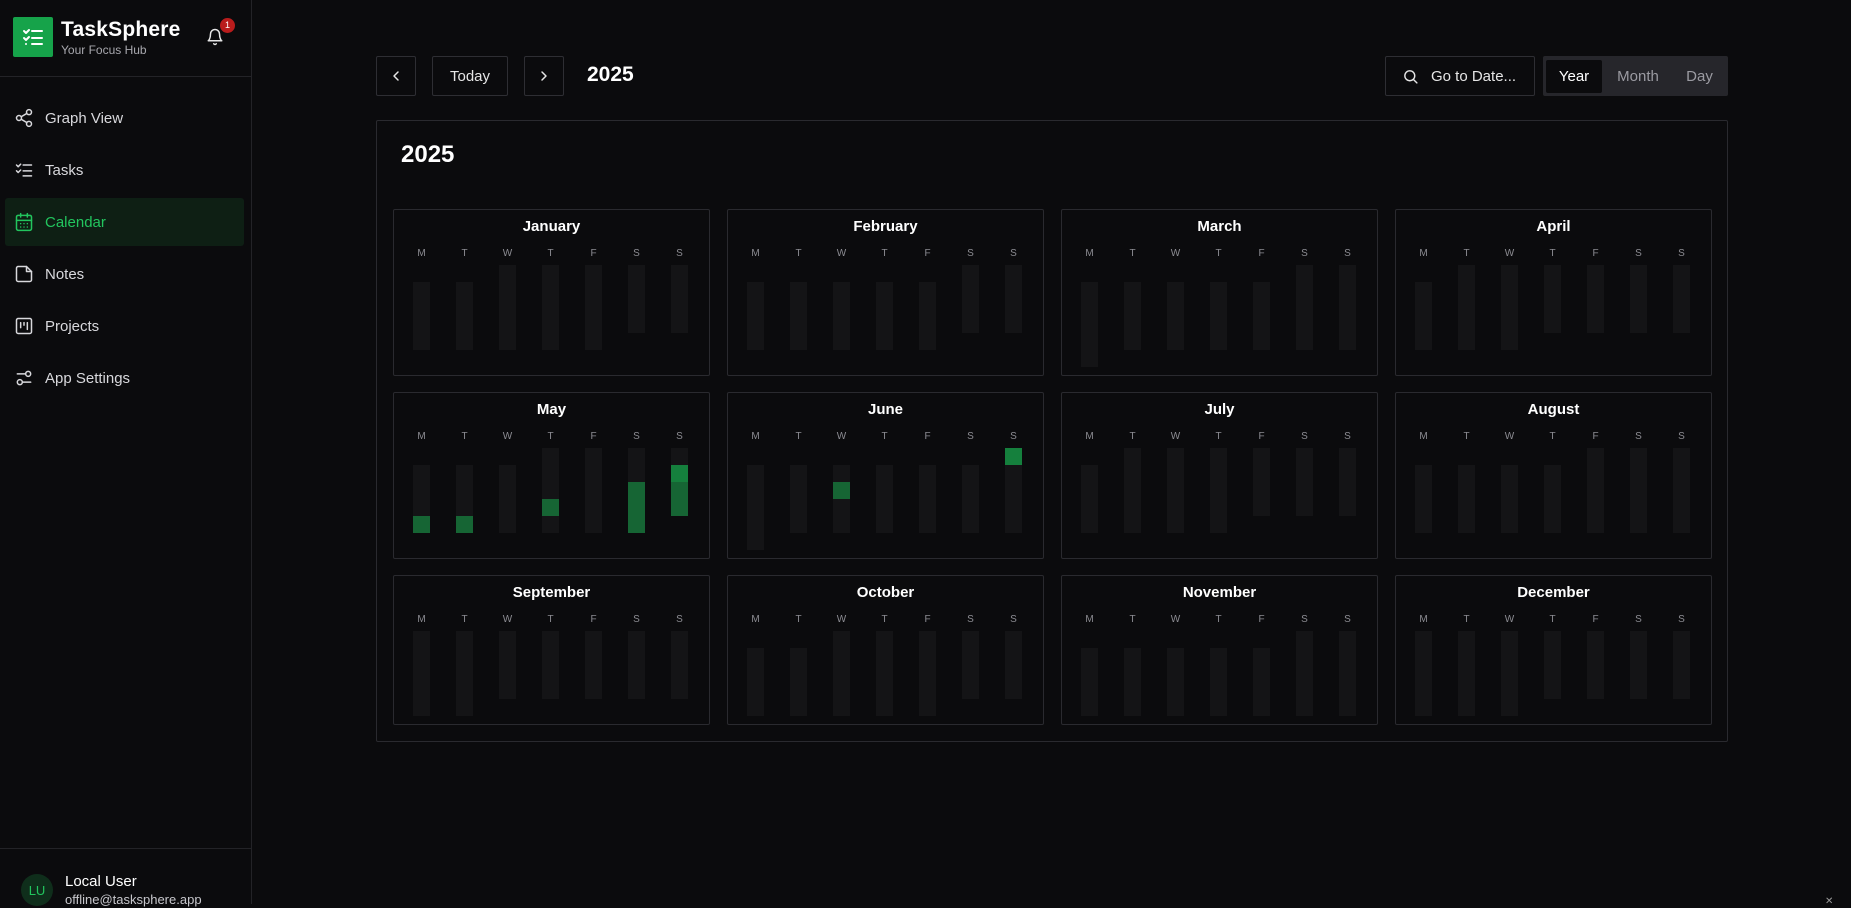 This screenshot has height=908, width=1851. What do you see at coordinates (1574, 76) in the screenshot?
I see `view-year-button: Year` at bounding box center [1574, 76].